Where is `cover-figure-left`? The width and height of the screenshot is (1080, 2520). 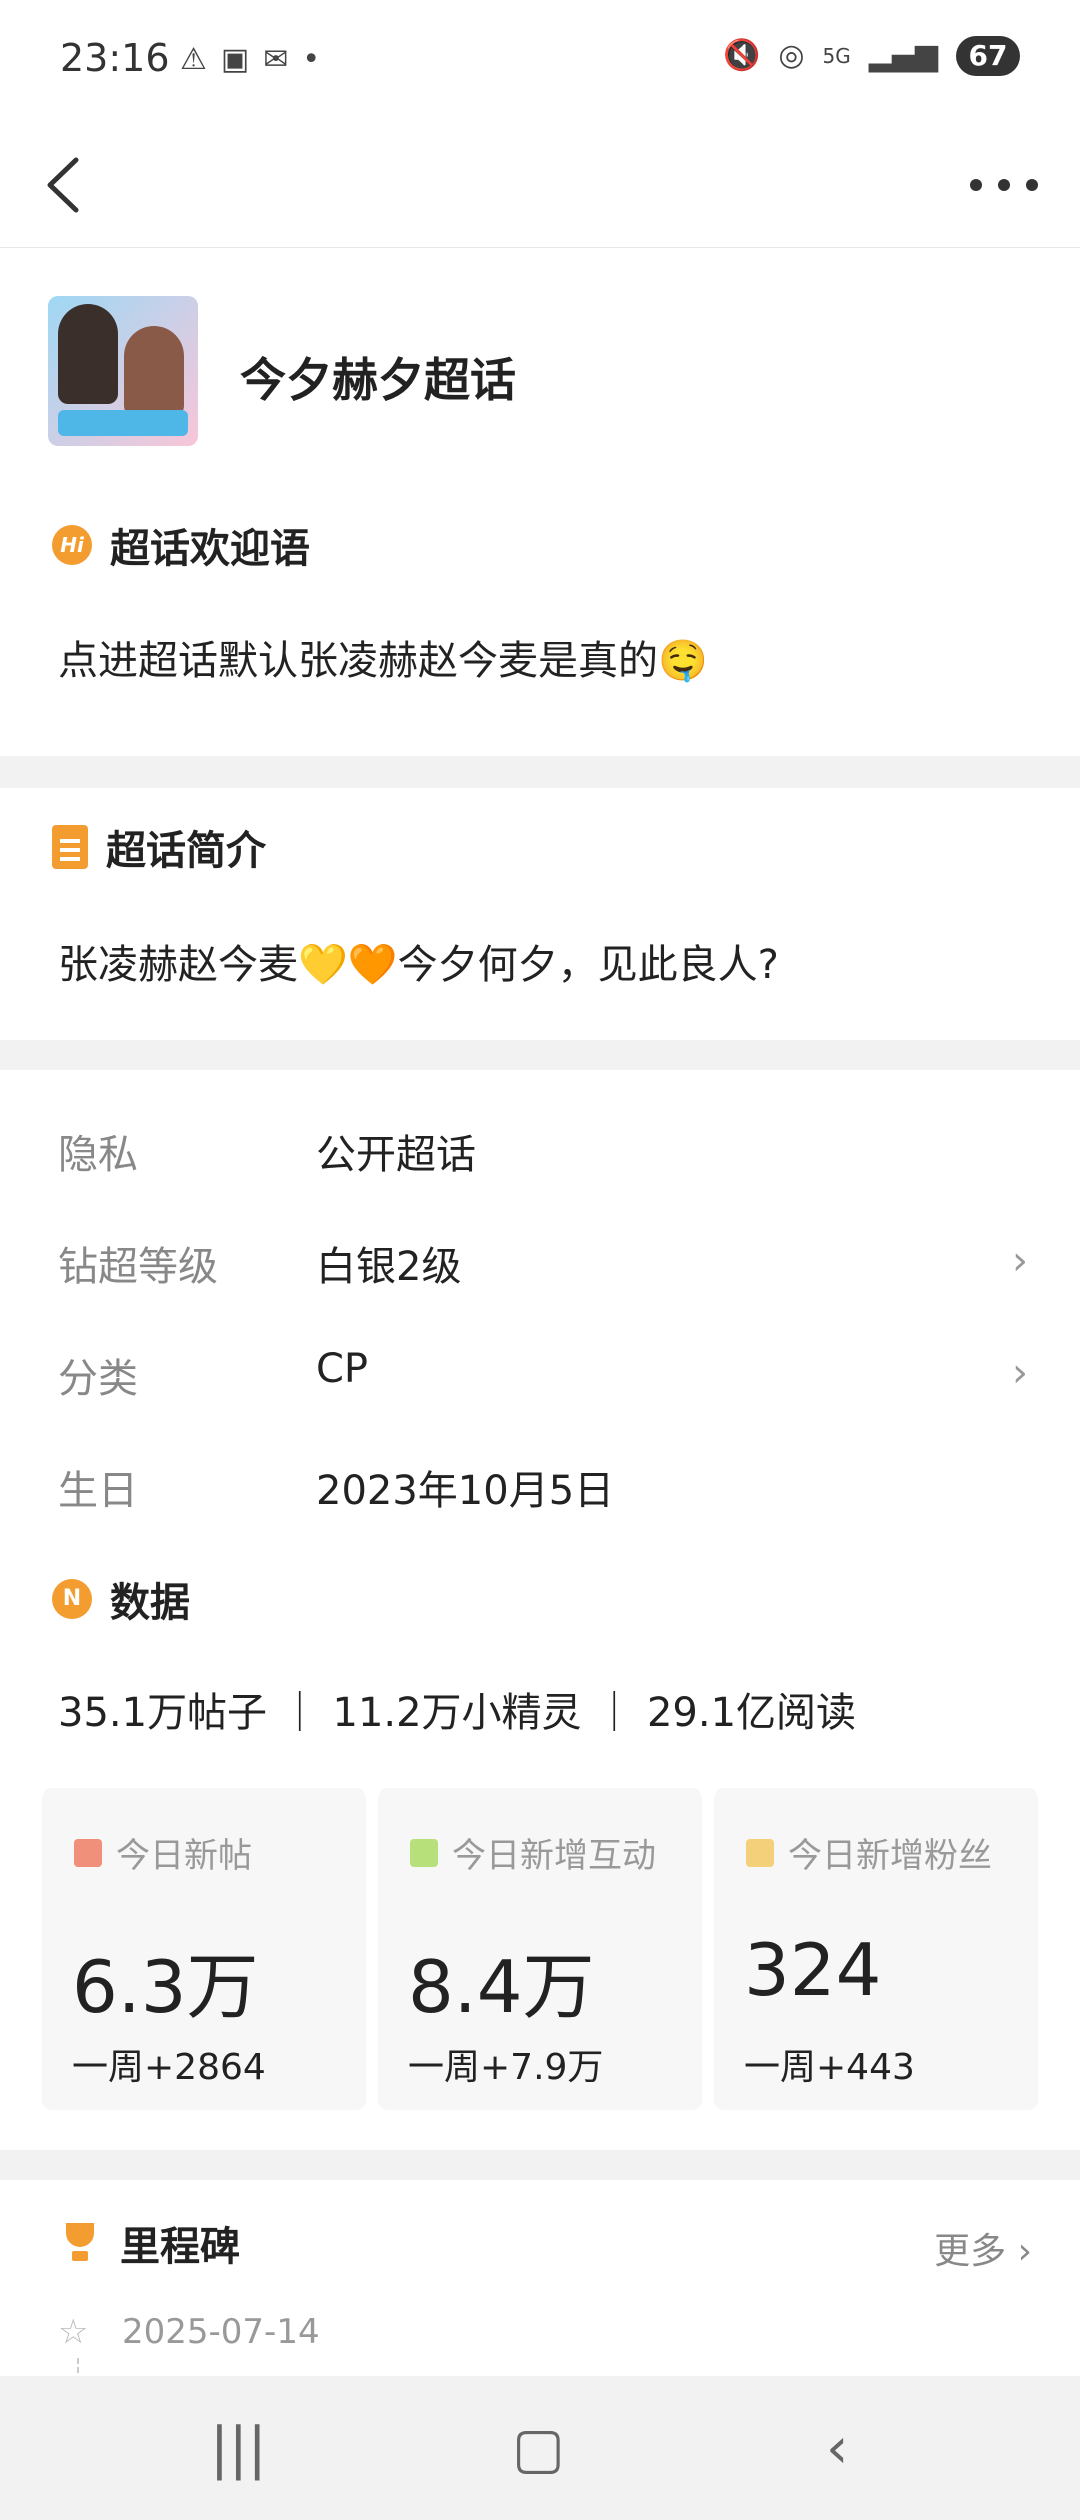 cover-figure-left is located at coordinates (88, 354).